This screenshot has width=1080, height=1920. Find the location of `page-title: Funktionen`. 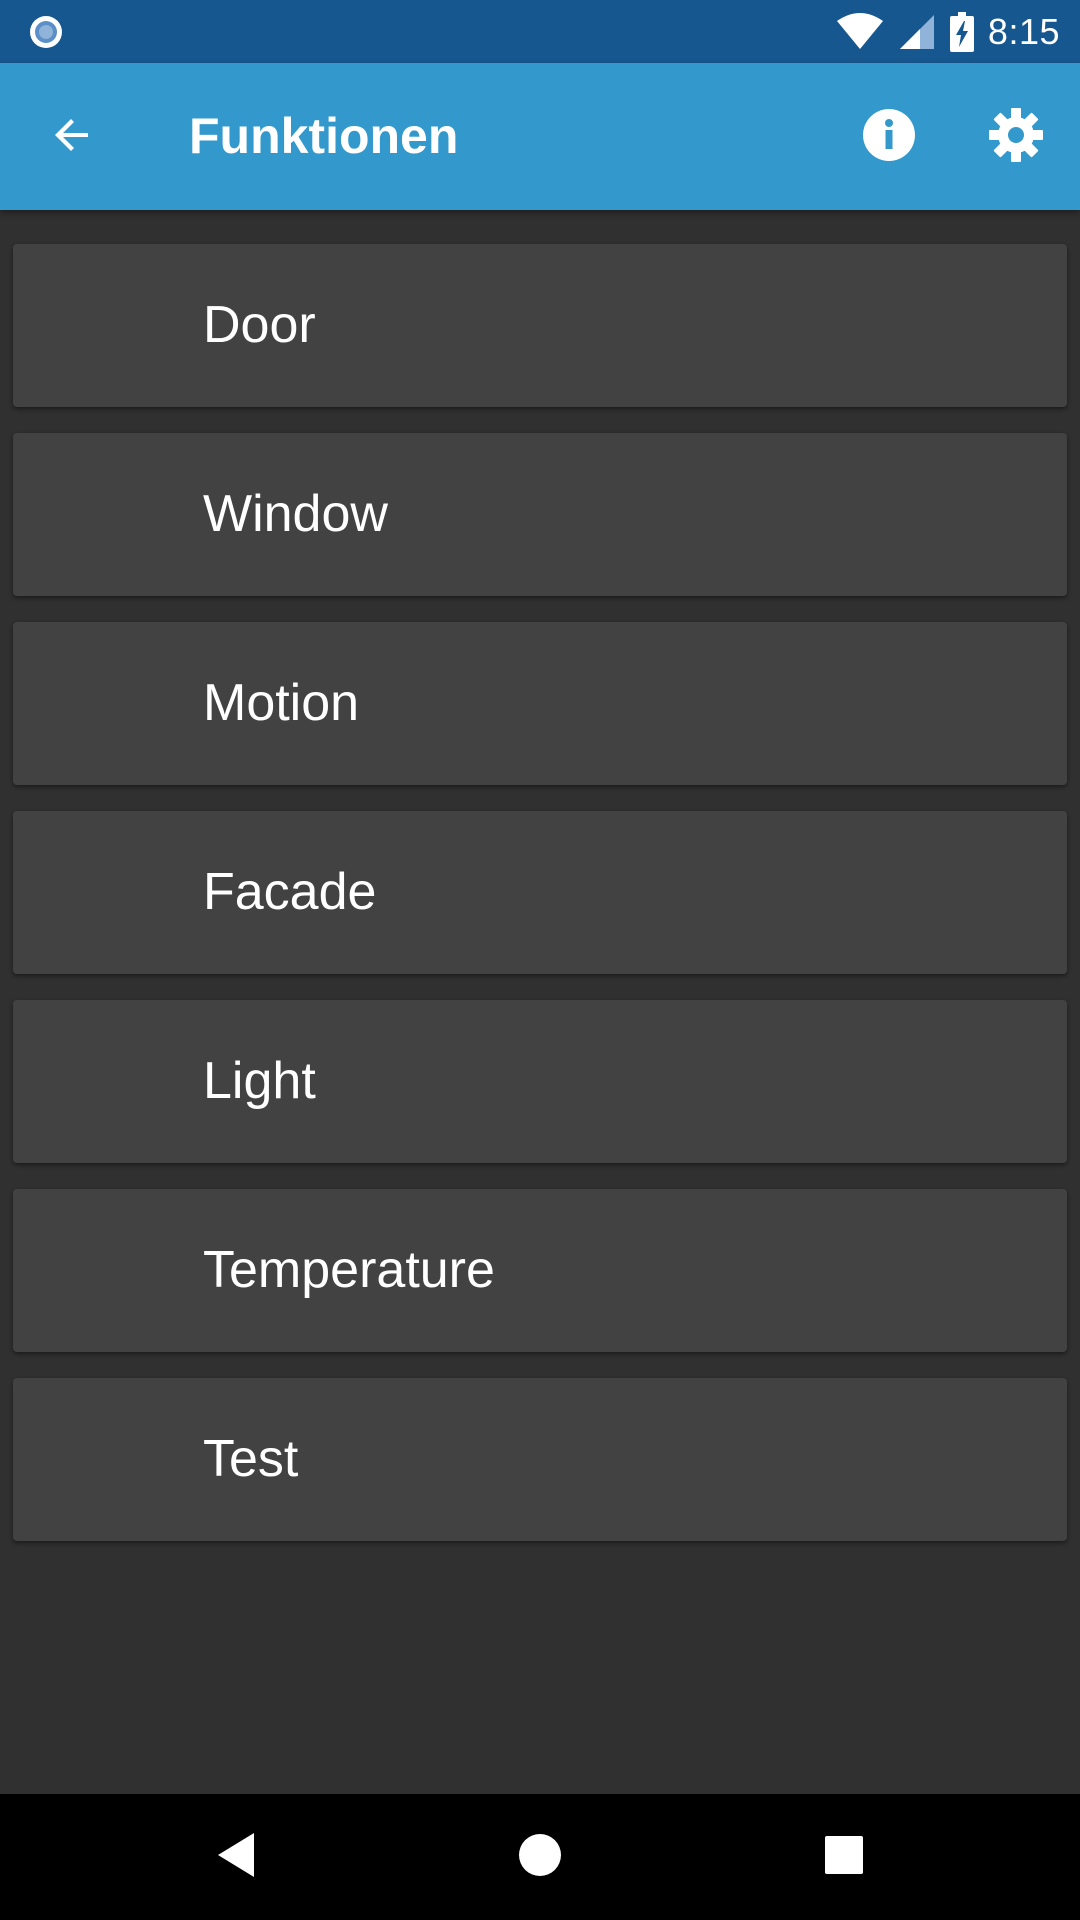

page-title: Funktionen is located at coordinates (324, 136).